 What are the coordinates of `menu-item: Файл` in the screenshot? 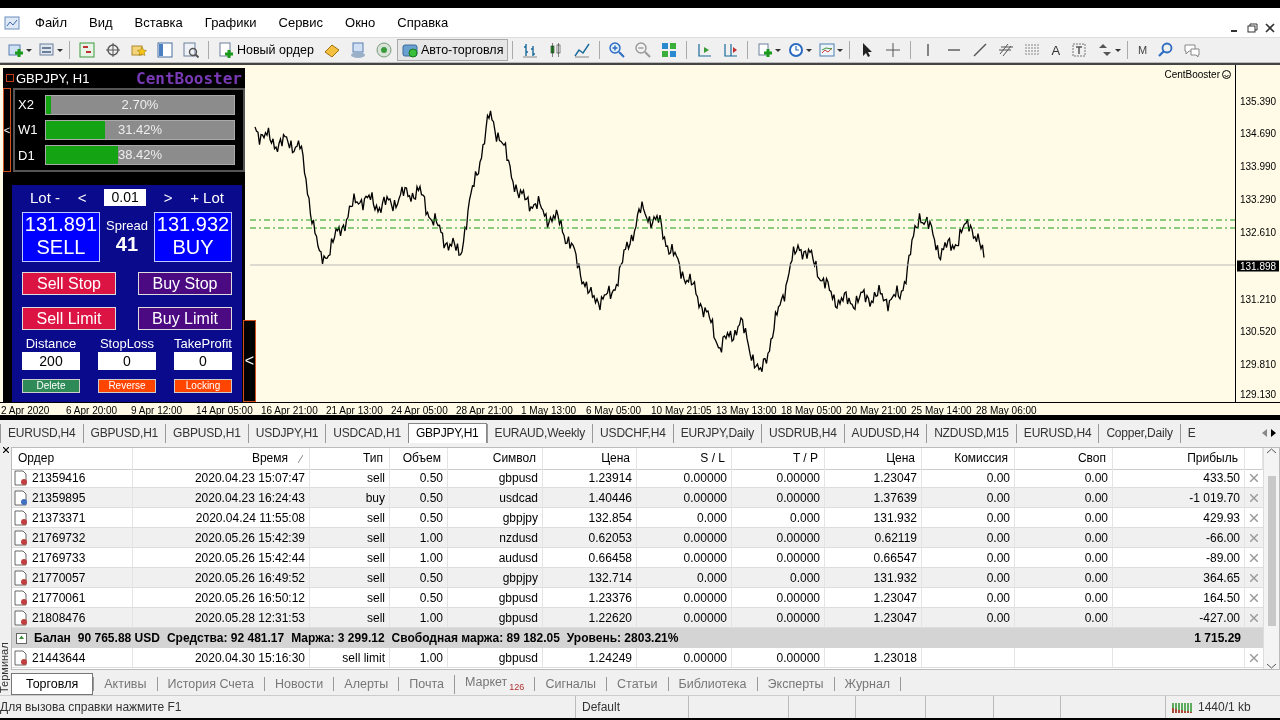 It's located at (51, 22).